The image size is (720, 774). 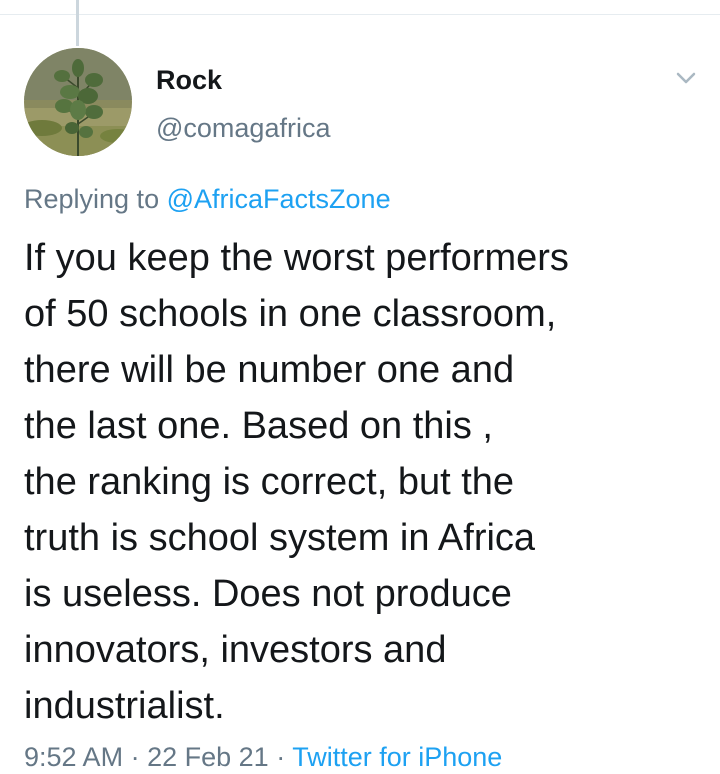 What do you see at coordinates (189, 80) in the screenshot?
I see `display-name: Rock` at bounding box center [189, 80].